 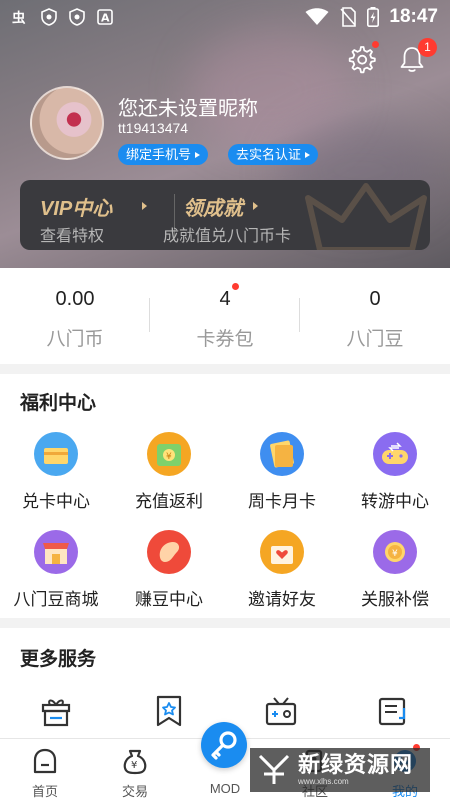 I want to click on vip-center-subtitle: 查看特权, so click(x=72, y=236).